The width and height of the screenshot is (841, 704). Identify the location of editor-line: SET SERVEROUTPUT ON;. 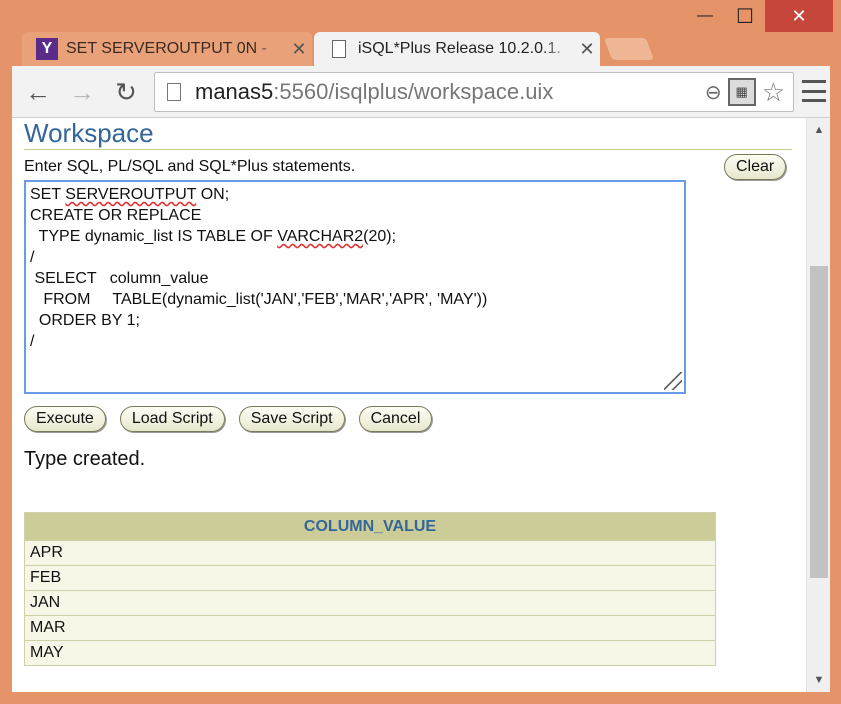
(355, 194).